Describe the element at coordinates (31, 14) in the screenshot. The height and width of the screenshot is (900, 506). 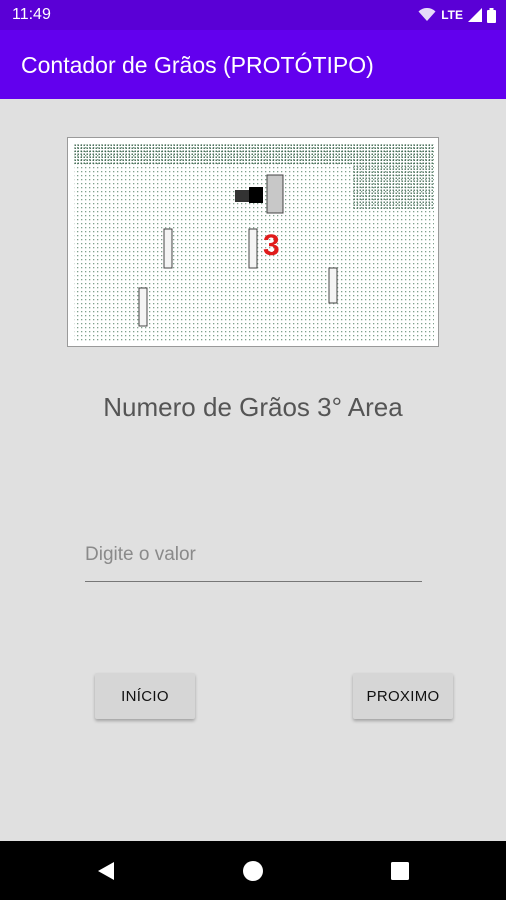
I see `status-time: 11:49` at that location.